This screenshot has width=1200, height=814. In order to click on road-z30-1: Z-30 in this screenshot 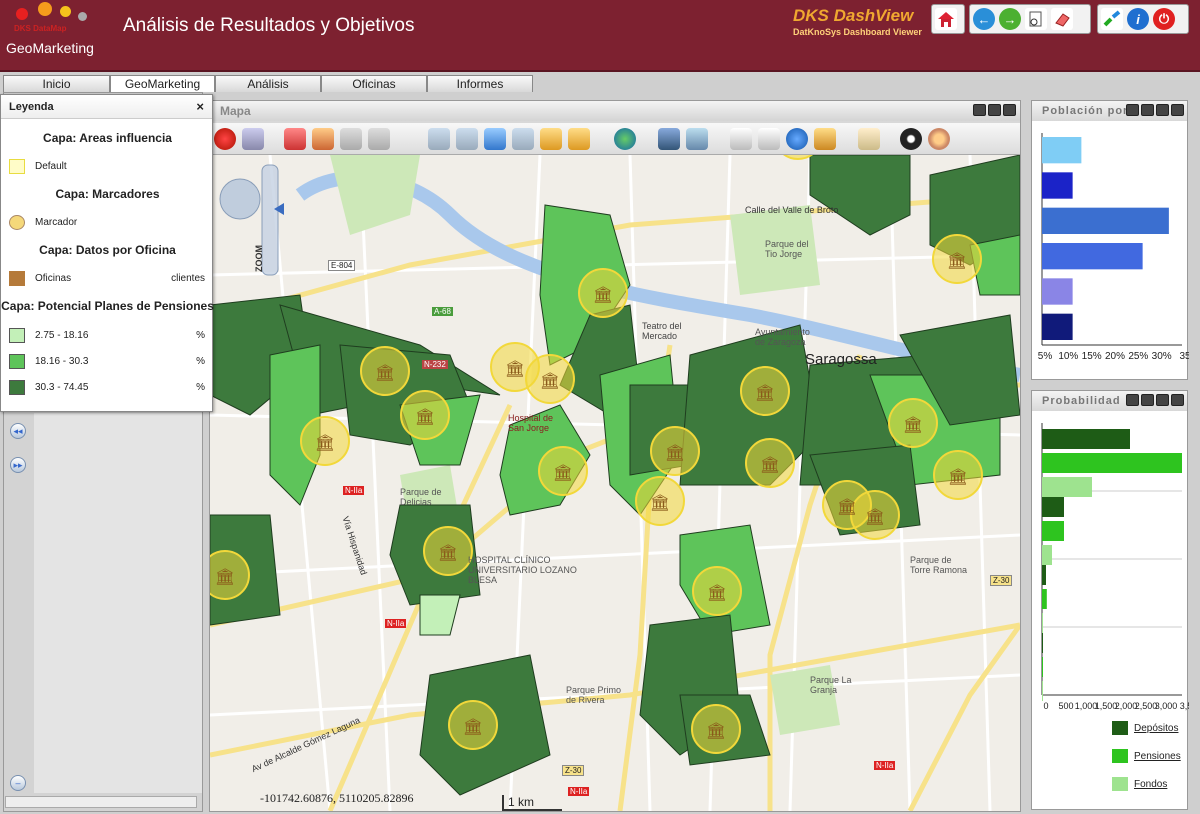, I will do `click(573, 770)`.